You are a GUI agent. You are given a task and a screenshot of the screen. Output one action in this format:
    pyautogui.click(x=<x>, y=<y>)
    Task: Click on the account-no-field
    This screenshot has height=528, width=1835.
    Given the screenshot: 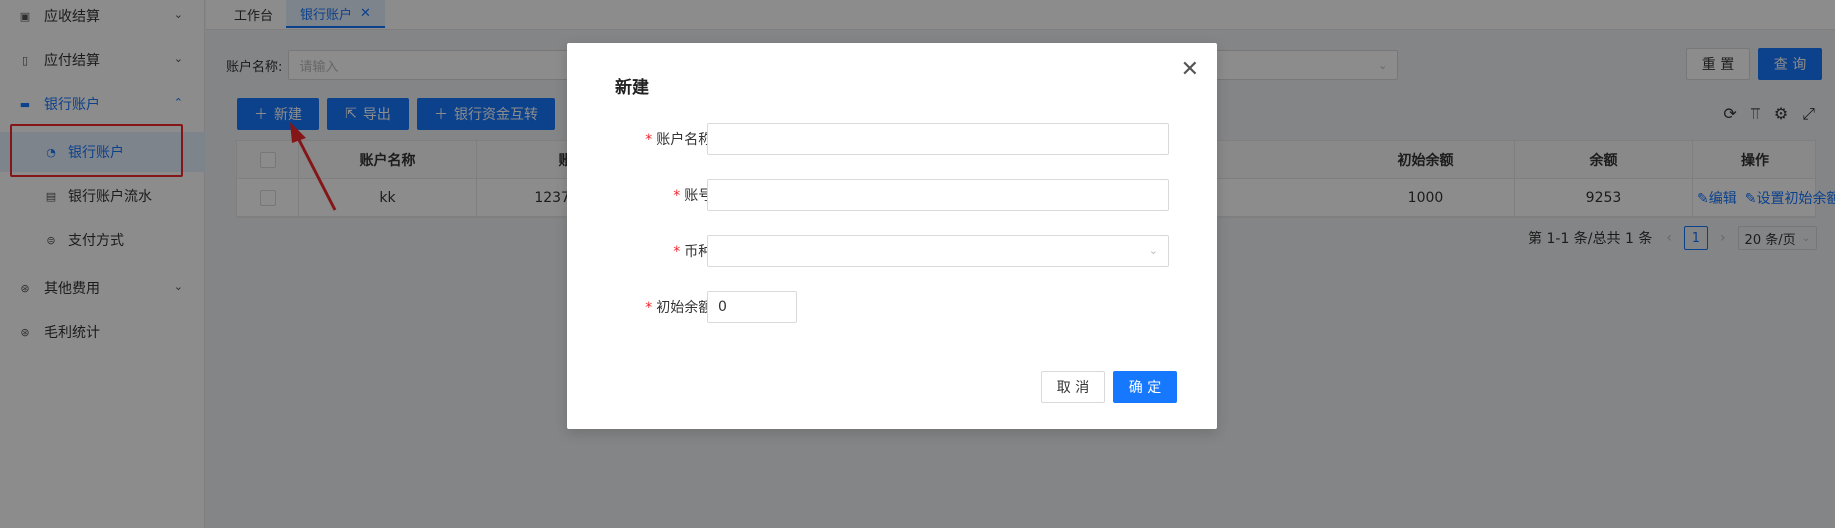 What is the action you would take?
    pyautogui.click(x=938, y=195)
    